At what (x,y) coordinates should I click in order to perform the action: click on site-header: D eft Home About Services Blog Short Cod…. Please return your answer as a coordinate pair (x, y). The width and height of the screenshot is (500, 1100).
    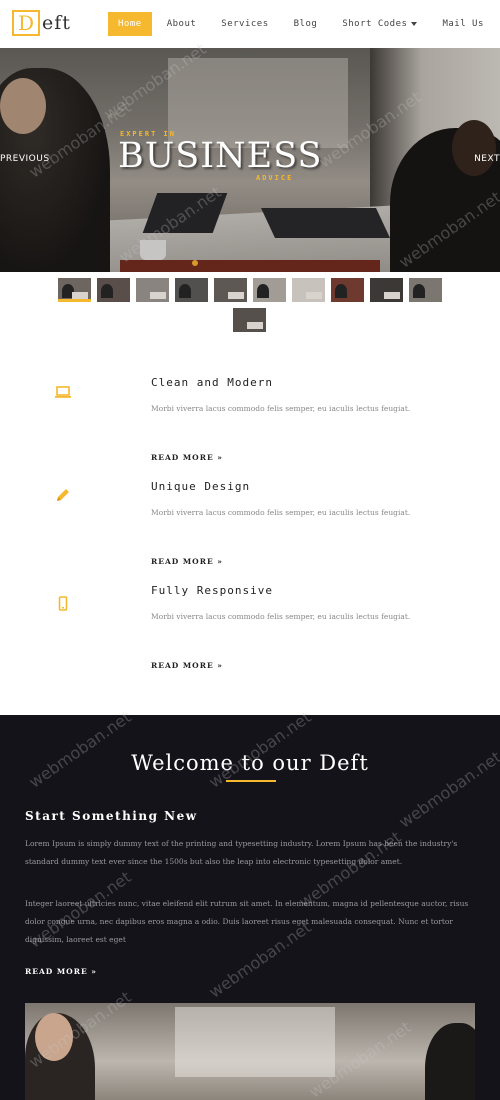
    Looking at the image, I should click on (250, 24).